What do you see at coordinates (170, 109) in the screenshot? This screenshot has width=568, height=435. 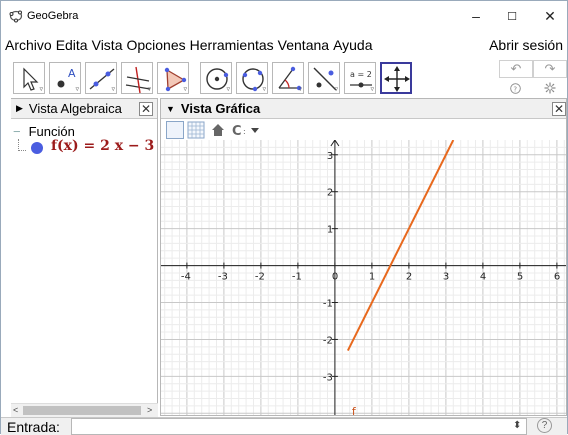 I see `collapse-triangle-icon: ▼` at bounding box center [170, 109].